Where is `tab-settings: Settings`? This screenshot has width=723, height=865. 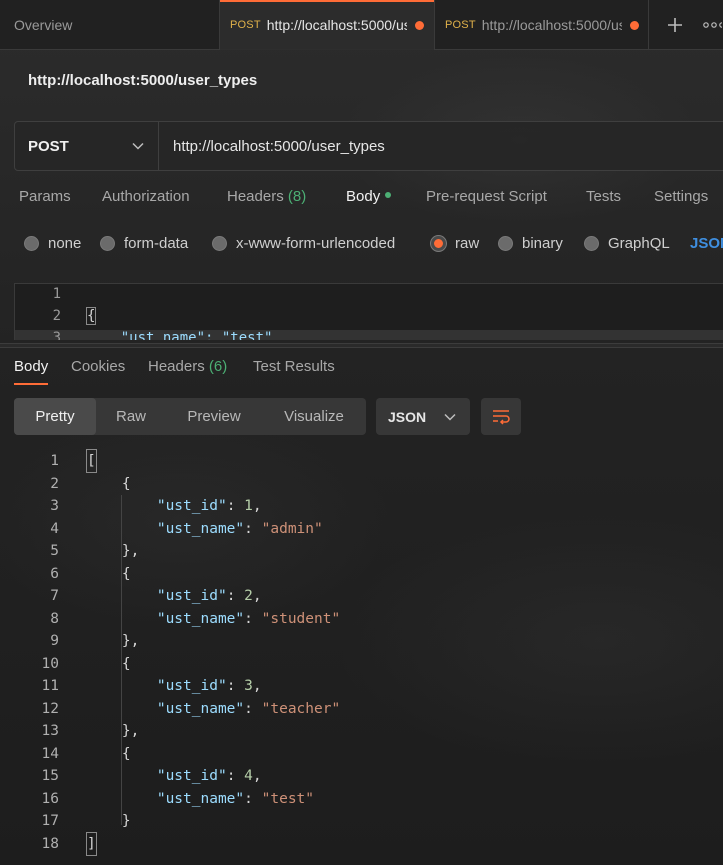
tab-settings: Settings is located at coordinates (681, 196).